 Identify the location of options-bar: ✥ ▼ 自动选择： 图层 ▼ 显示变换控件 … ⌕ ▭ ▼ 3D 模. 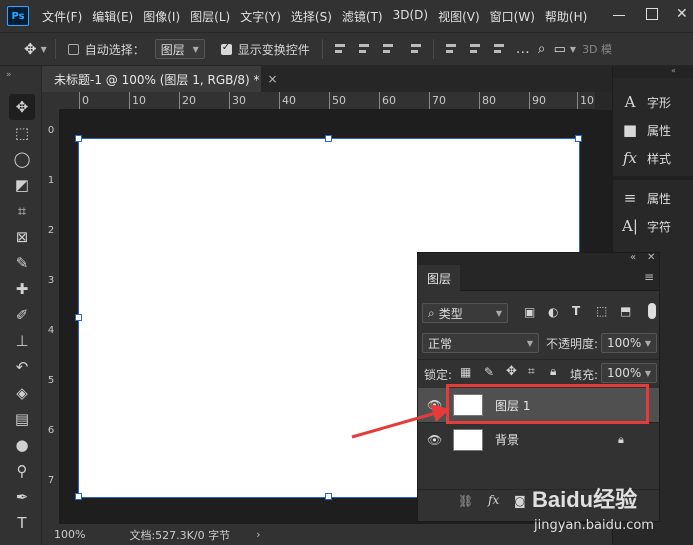
(346, 49).